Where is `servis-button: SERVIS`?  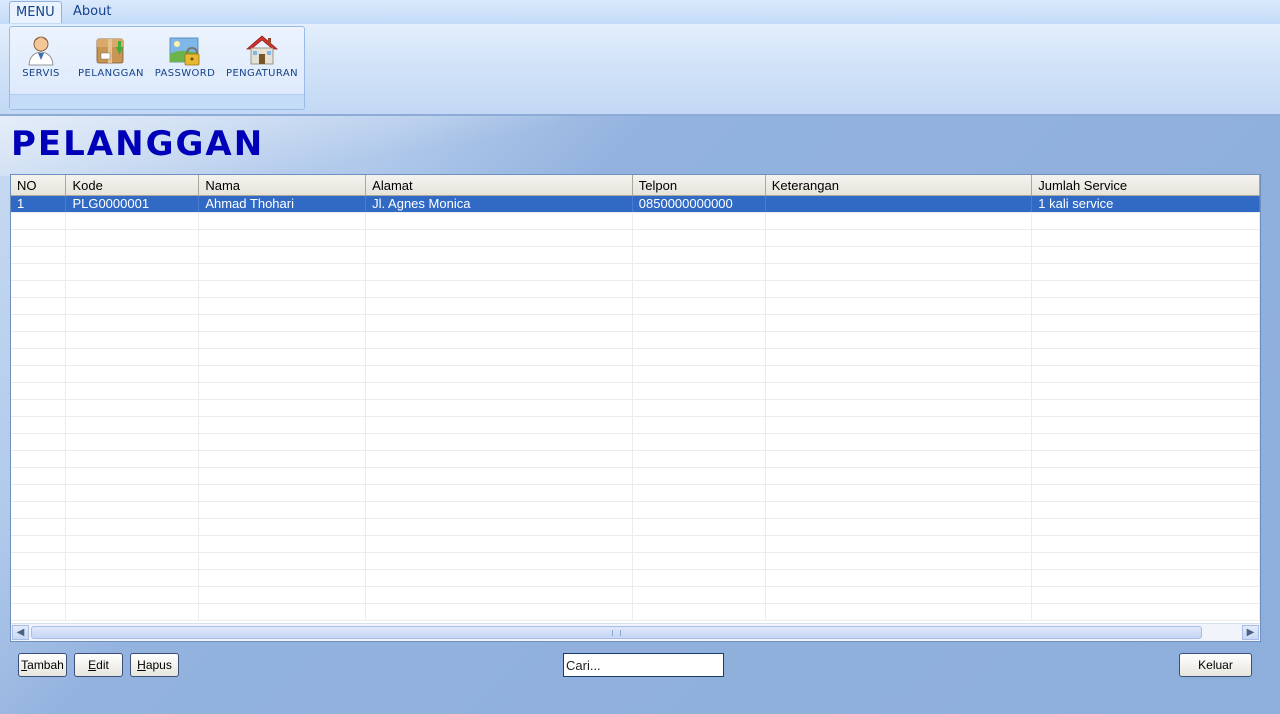
servis-button: SERVIS is located at coordinates (41, 56).